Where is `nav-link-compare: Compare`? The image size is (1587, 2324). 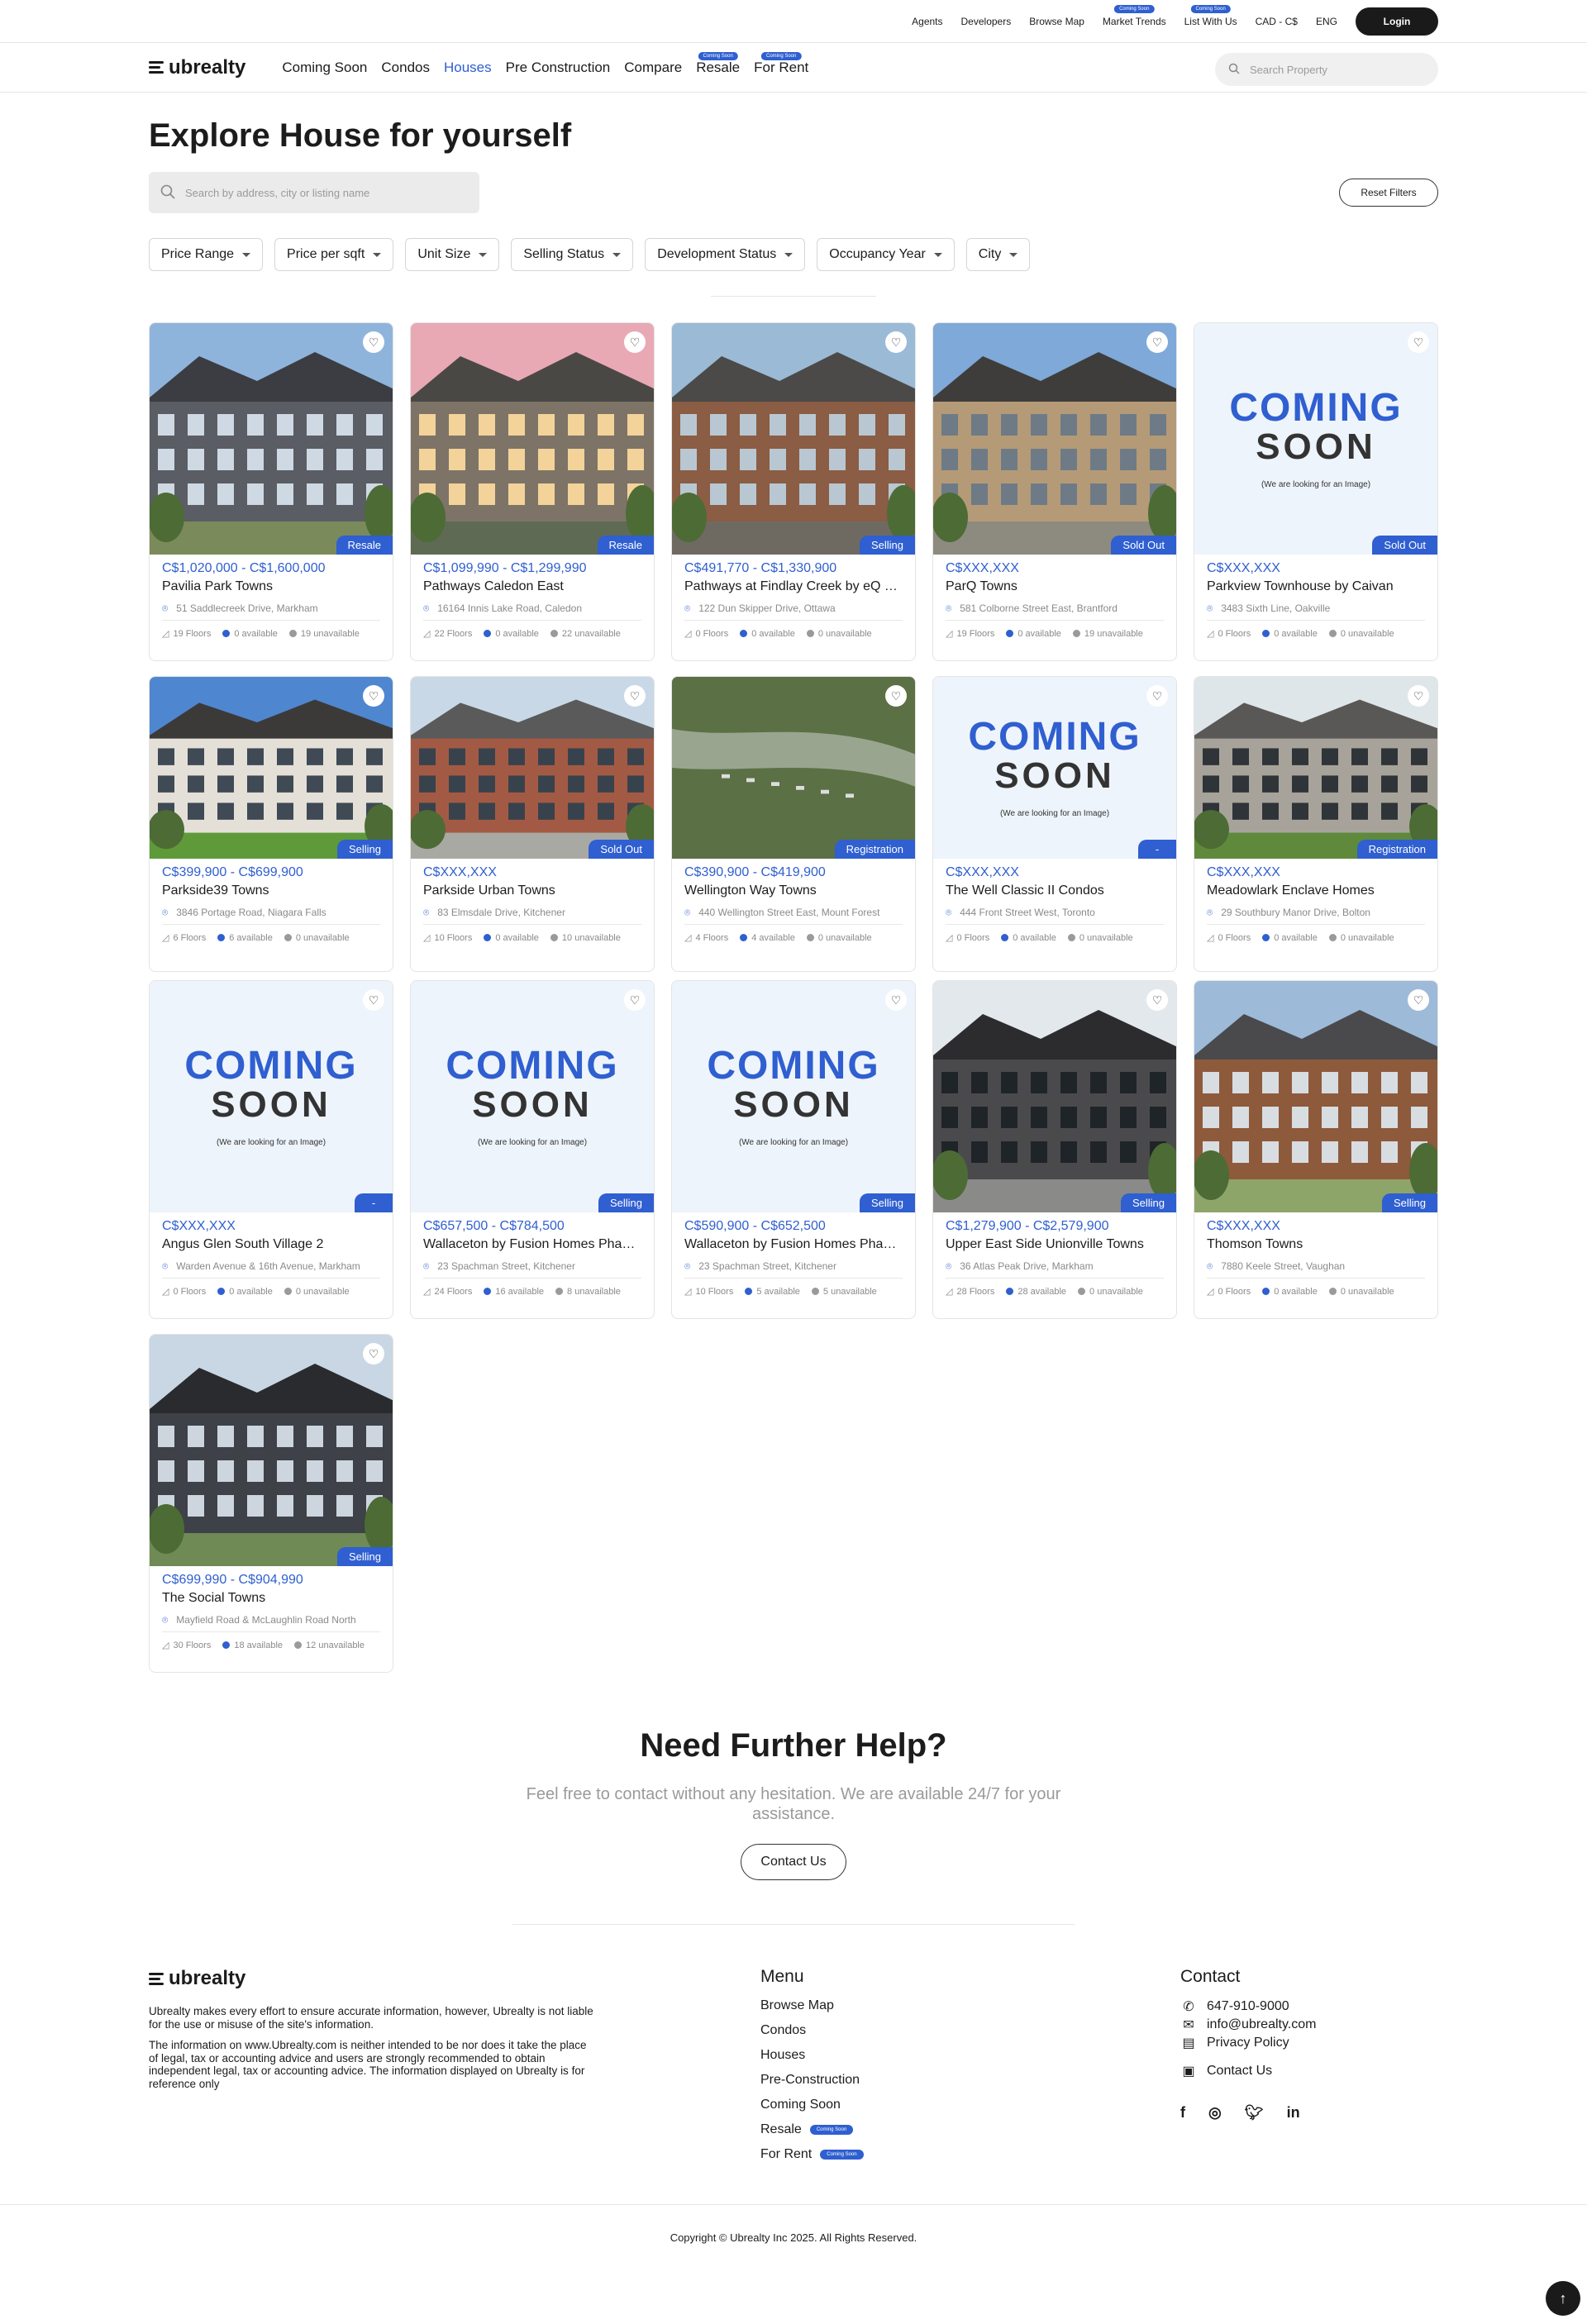
nav-link-compare: Compare is located at coordinates (653, 68).